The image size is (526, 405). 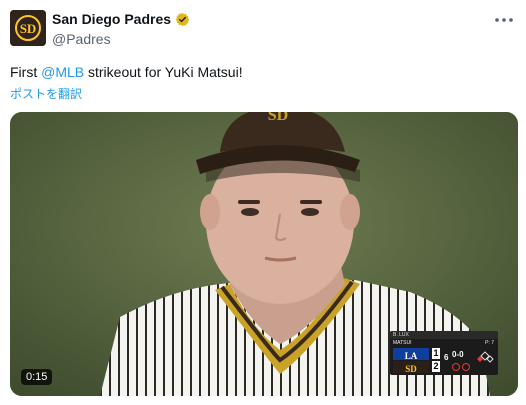 I want to click on outs-indicator, so click(x=461, y=367).